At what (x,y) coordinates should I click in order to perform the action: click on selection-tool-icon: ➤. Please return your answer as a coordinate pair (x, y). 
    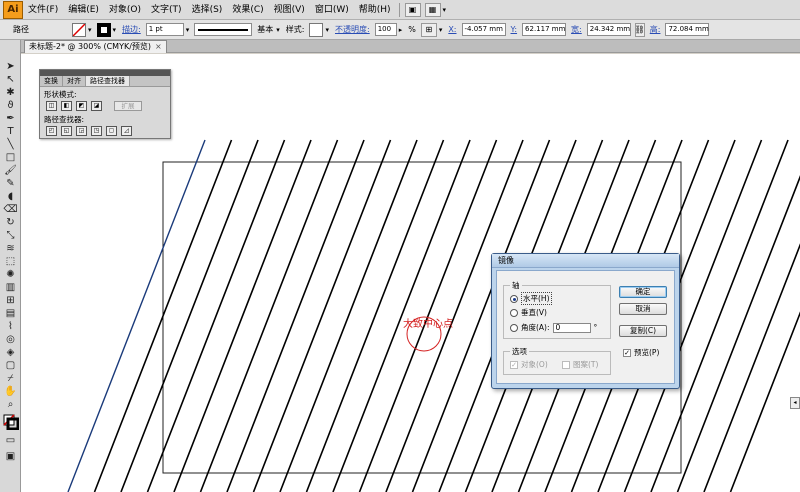
    Looking at the image, I should click on (10, 66).